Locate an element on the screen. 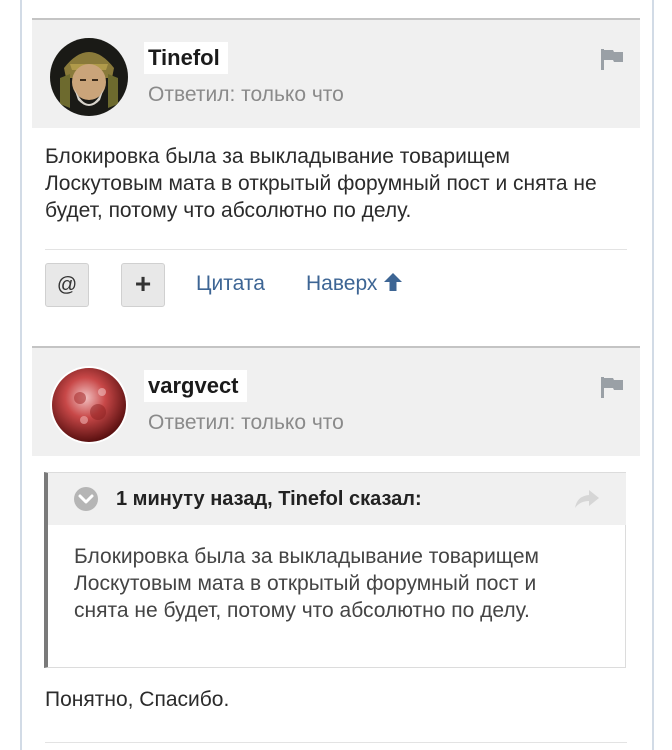 This screenshot has height=750, width=672. multiquote-button: + is located at coordinates (143, 285).